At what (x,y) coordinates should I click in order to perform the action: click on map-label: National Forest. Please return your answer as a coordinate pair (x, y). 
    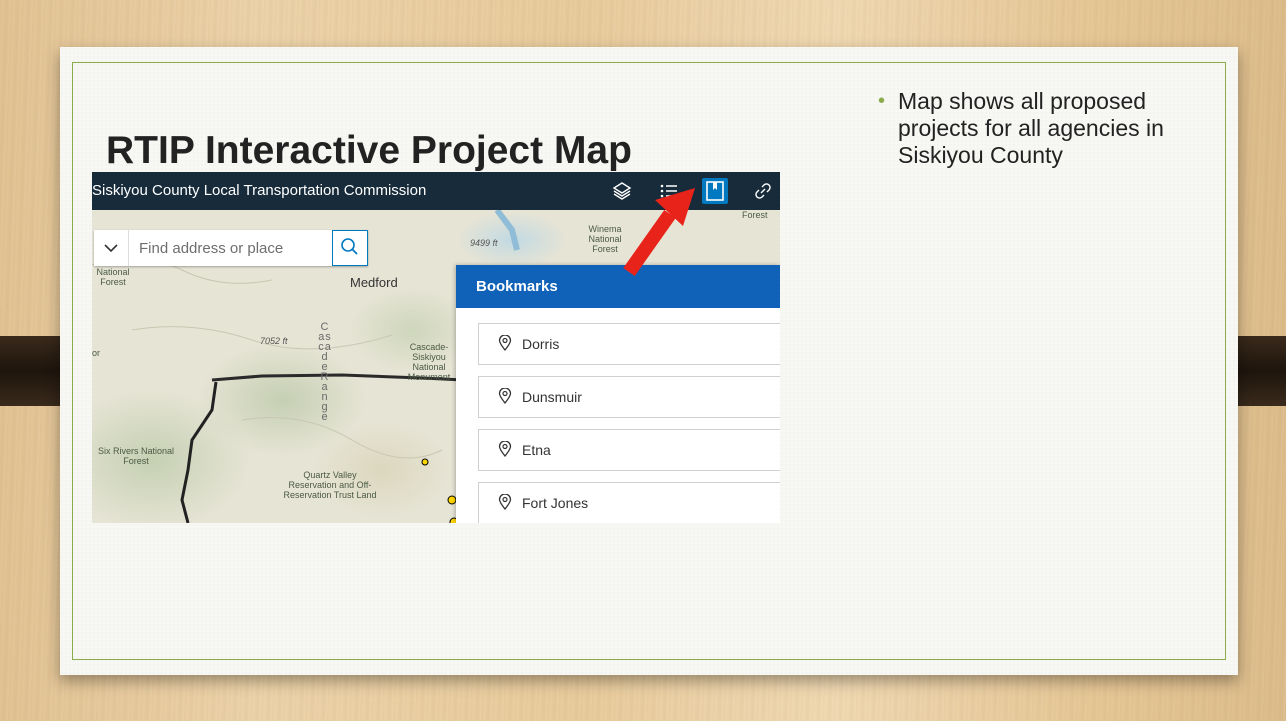
    Looking at the image, I should click on (113, 277).